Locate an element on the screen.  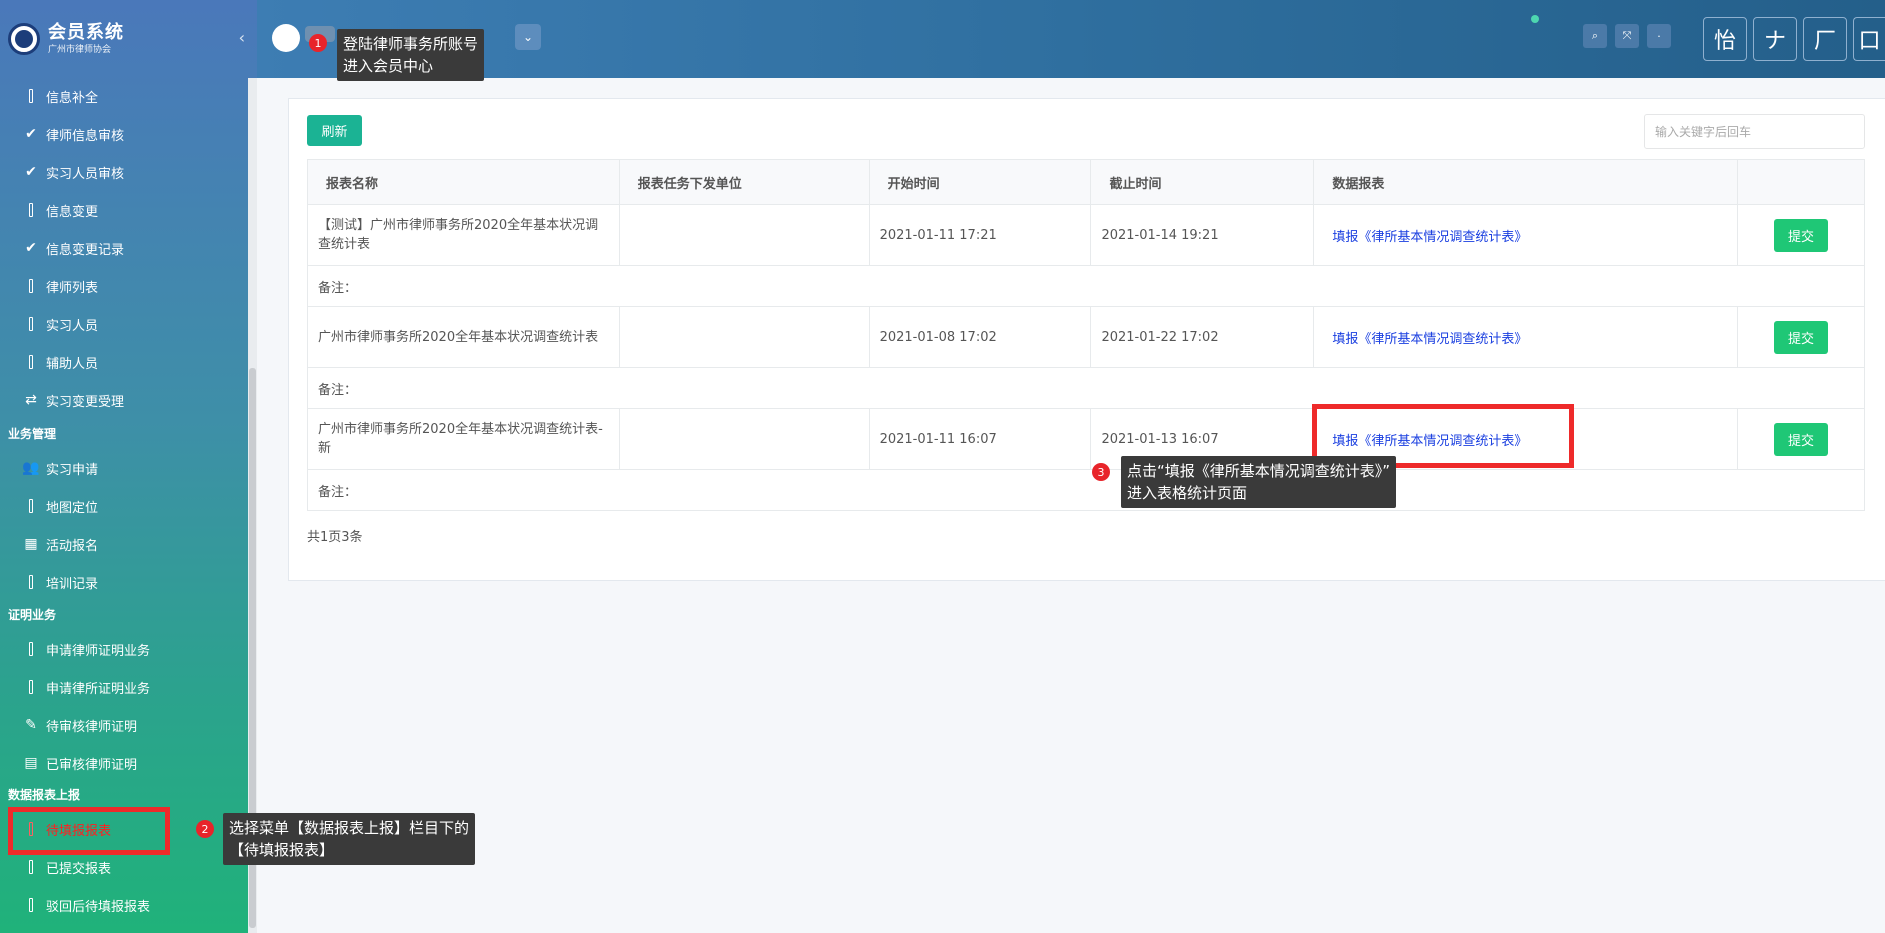
sidebar-item-label: 实习人员 is located at coordinates (72, 326).